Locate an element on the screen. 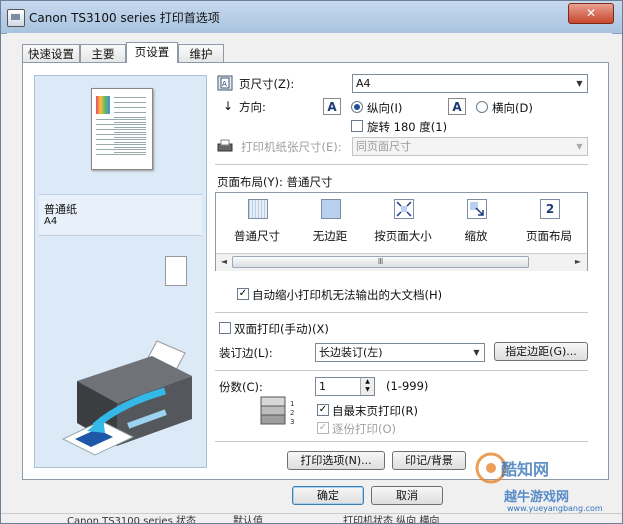  layout-borderless: 无边距 is located at coordinates (330, 229).